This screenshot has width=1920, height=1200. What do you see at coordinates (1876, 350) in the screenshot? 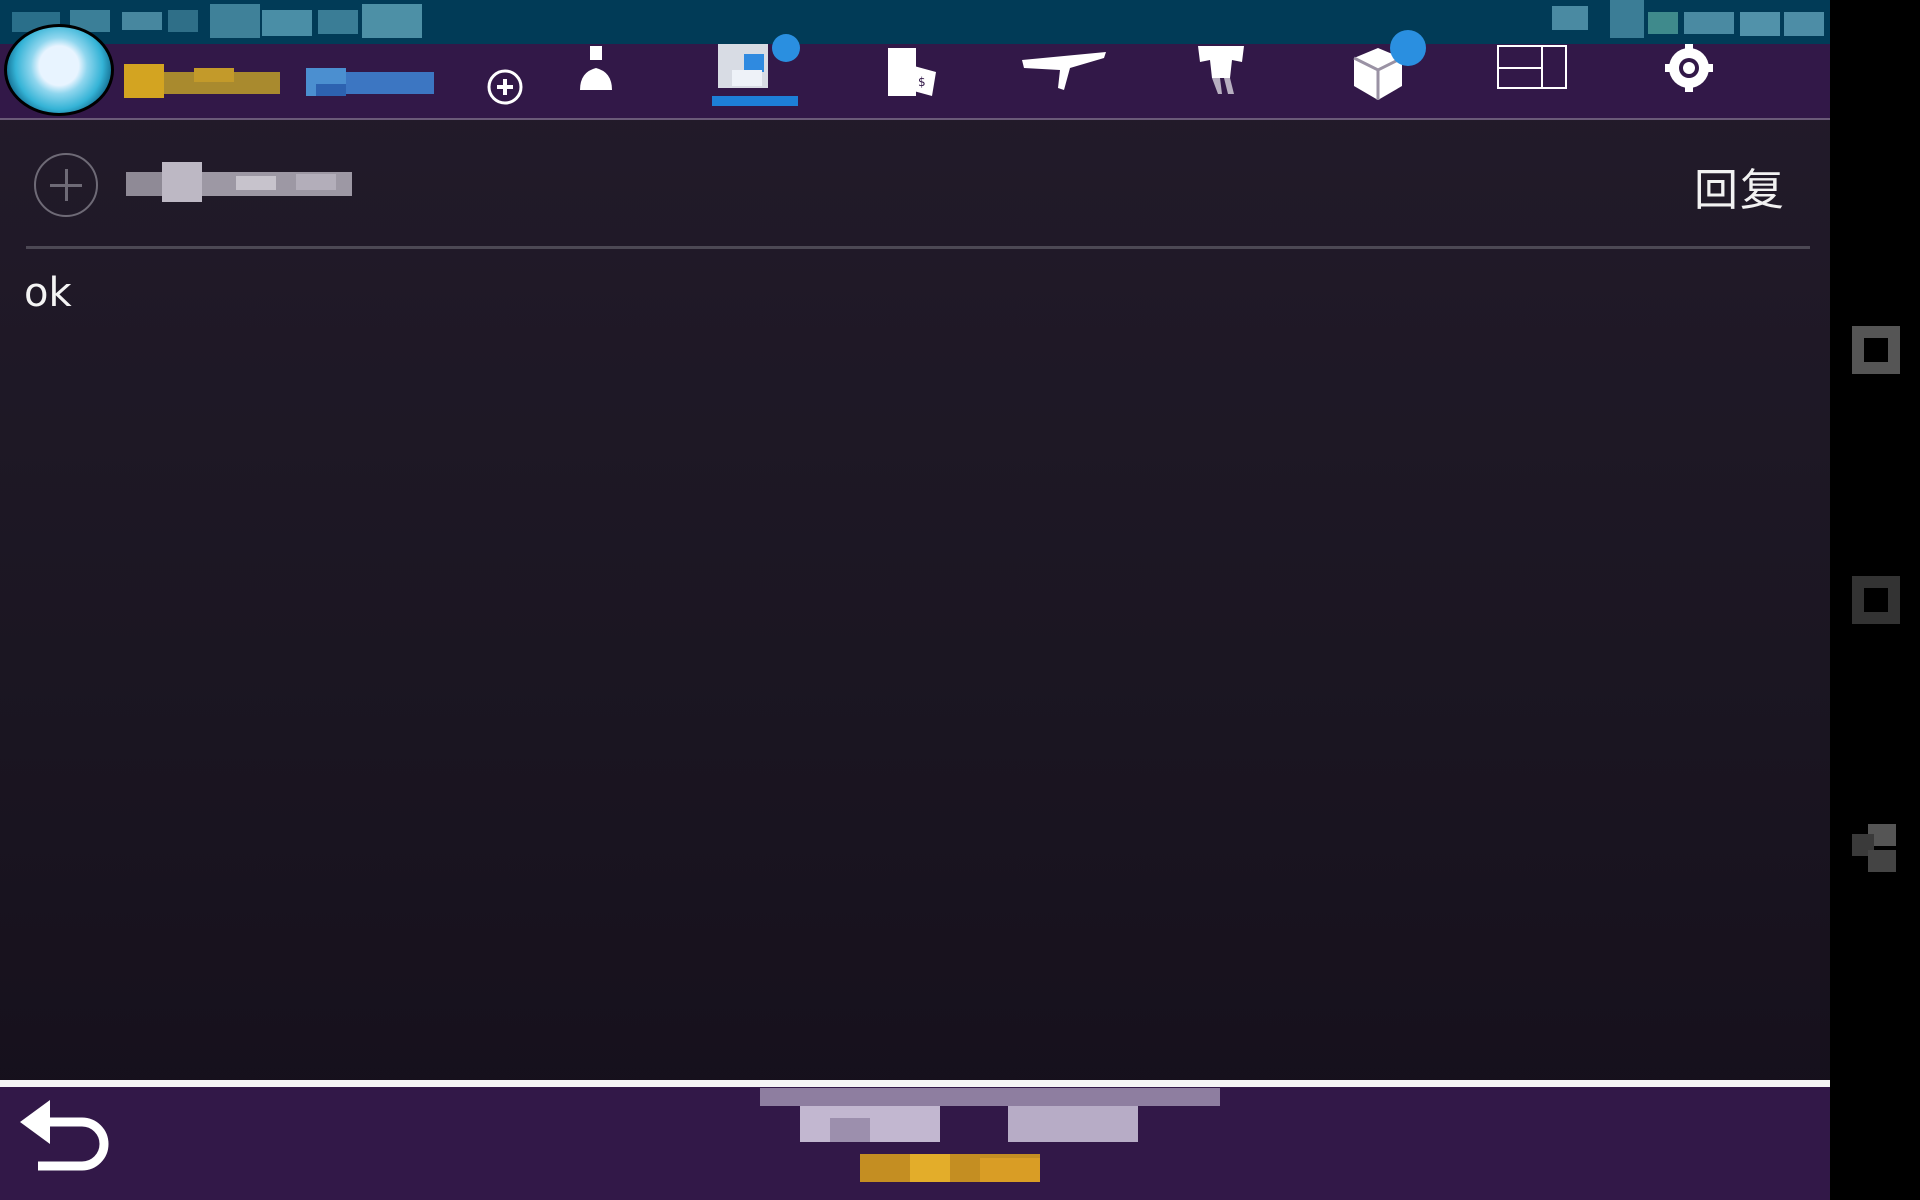
I see `recent-apps-icon` at bounding box center [1876, 350].